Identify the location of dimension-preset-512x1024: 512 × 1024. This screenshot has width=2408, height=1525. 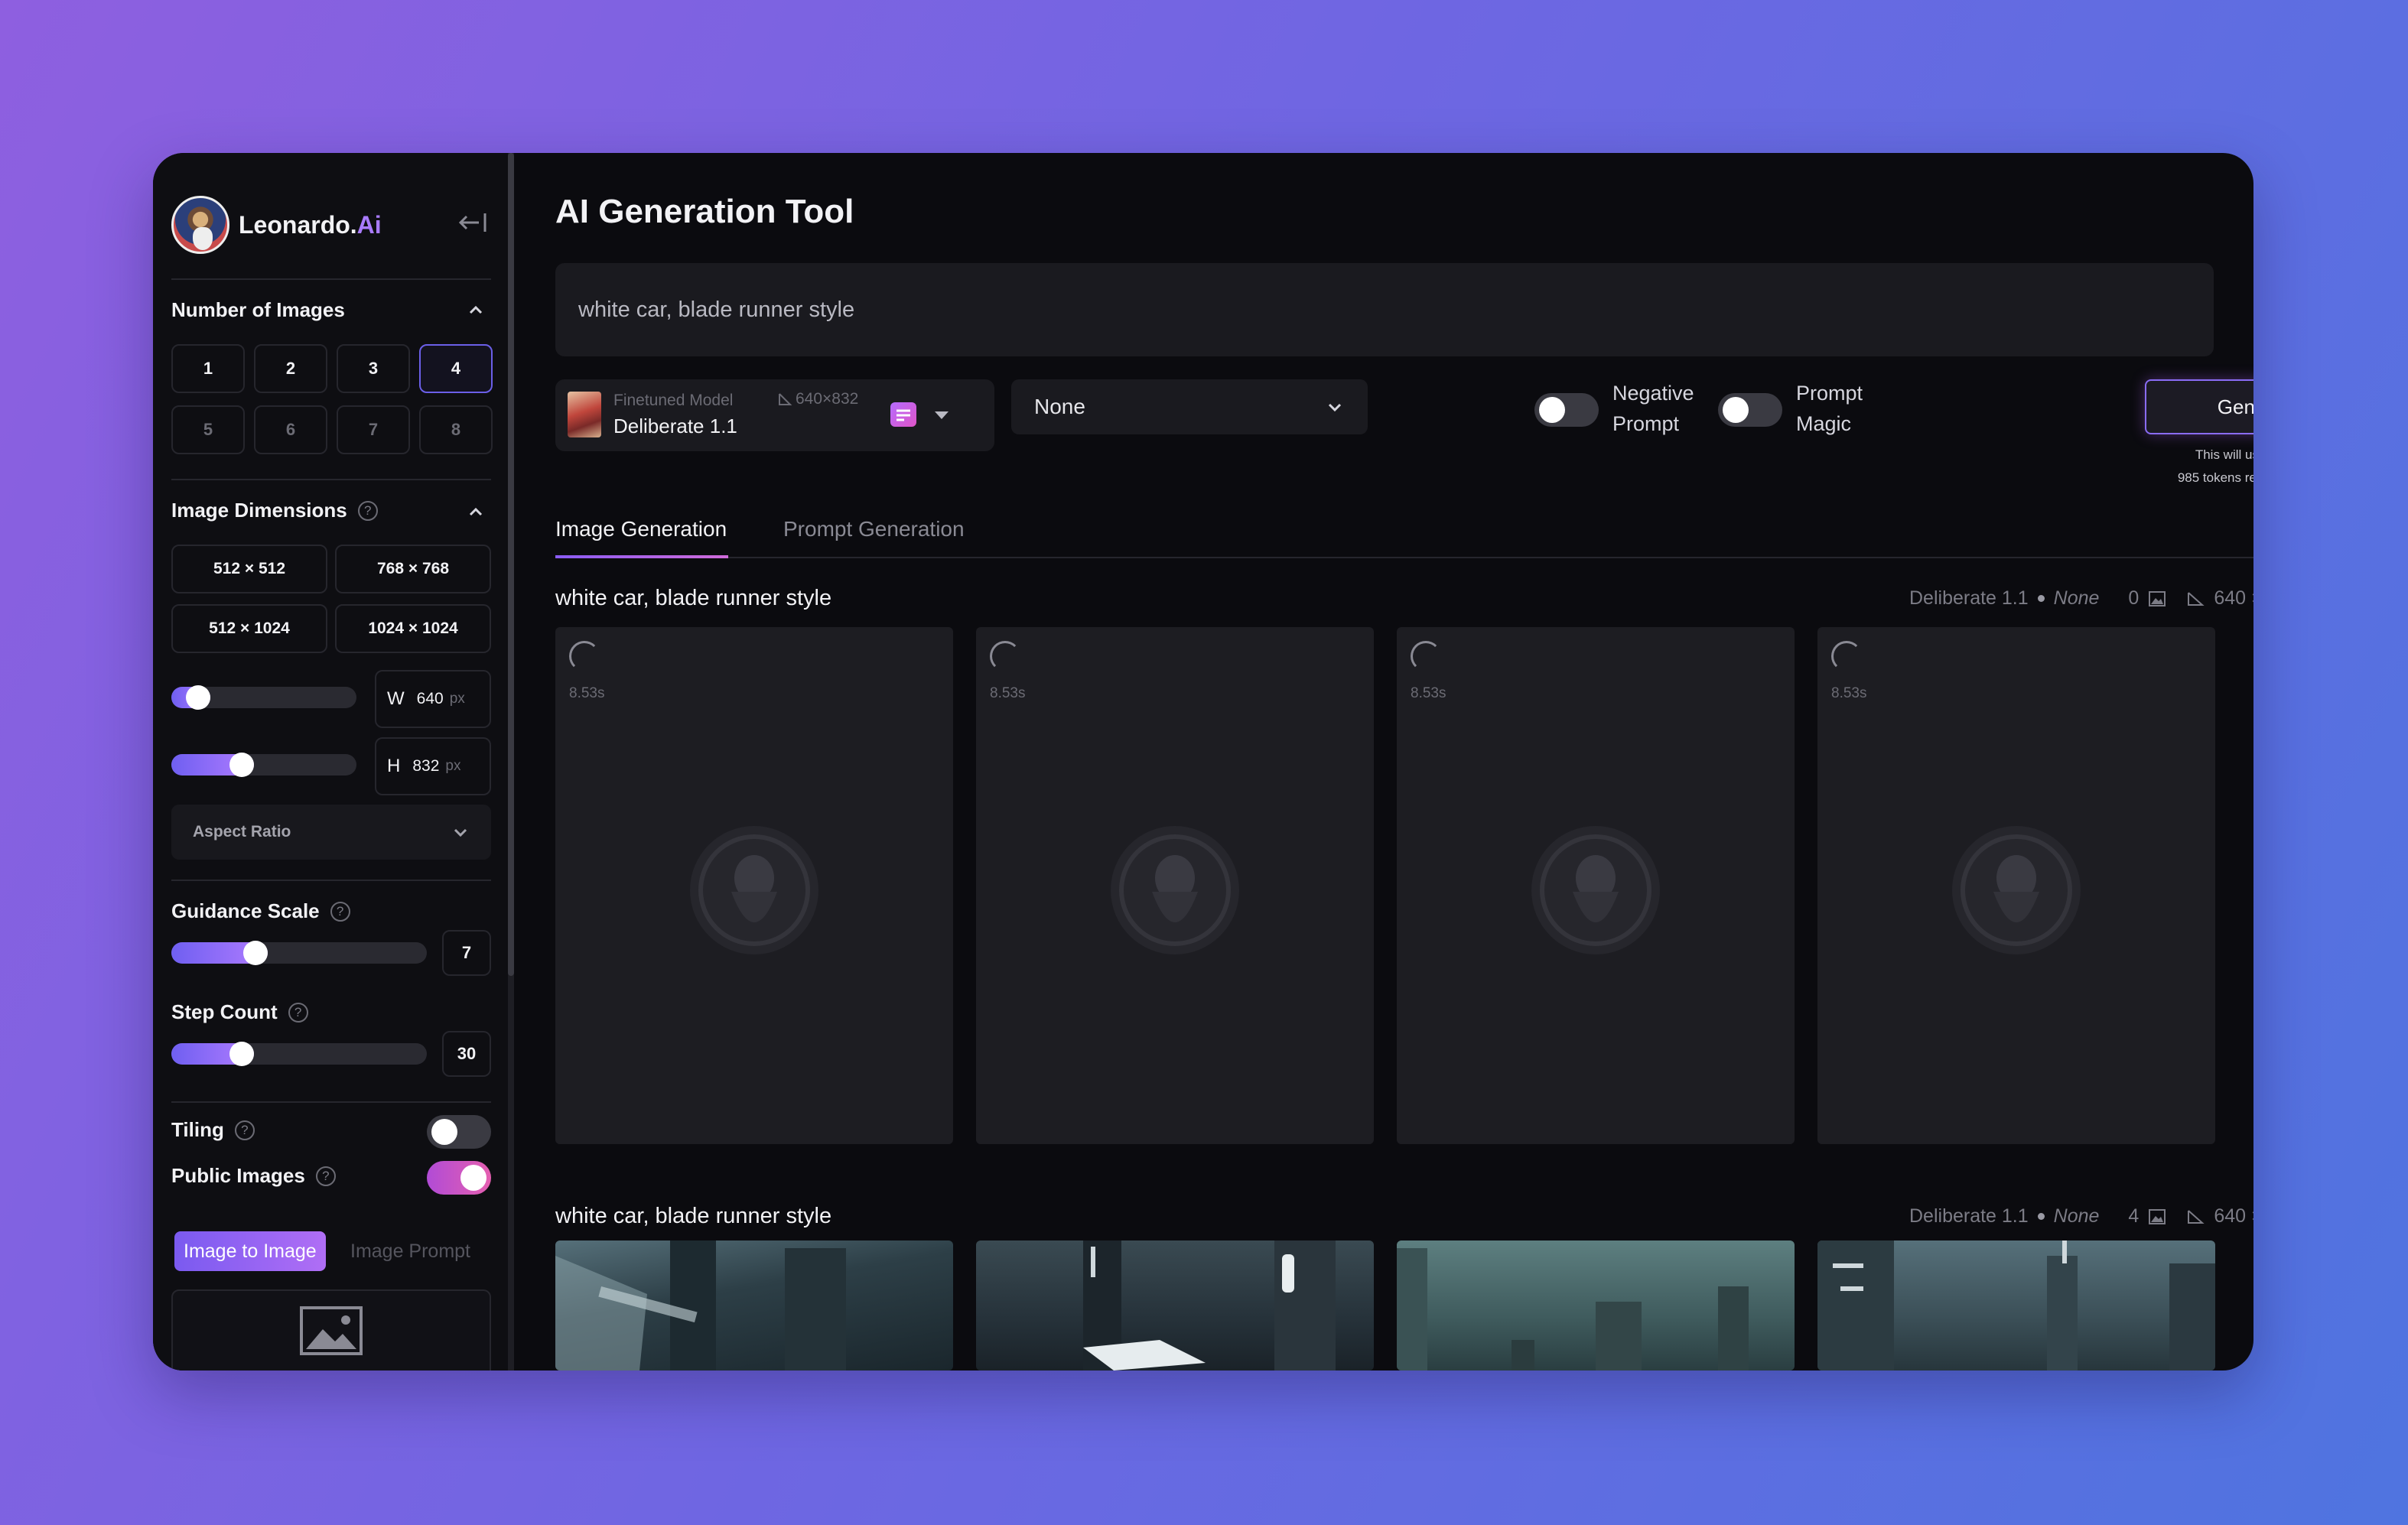
(249, 629).